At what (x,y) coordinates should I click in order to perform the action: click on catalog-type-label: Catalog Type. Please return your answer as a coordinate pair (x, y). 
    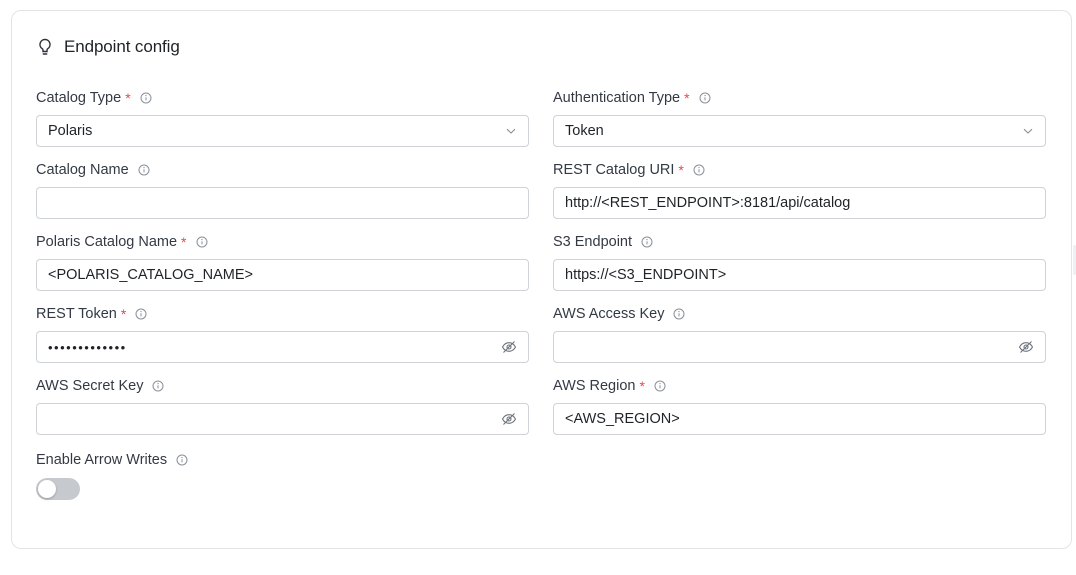
    Looking at the image, I should click on (79, 98).